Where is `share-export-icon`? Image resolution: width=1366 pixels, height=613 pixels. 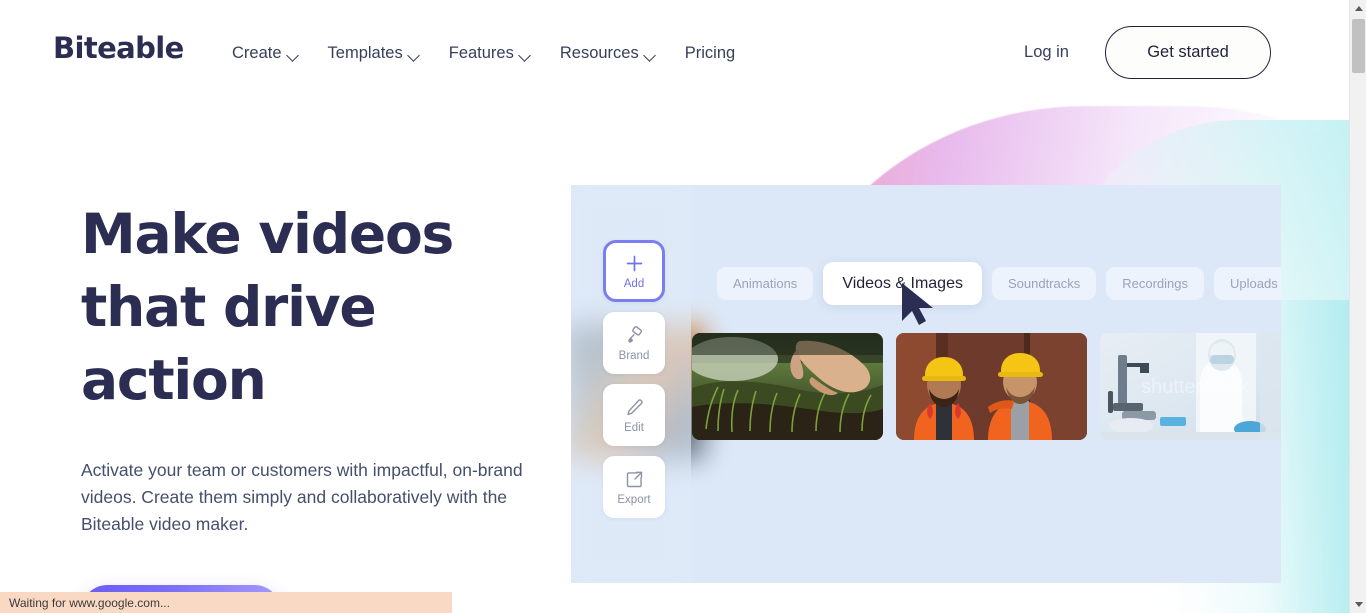
share-export-icon is located at coordinates (634, 479).